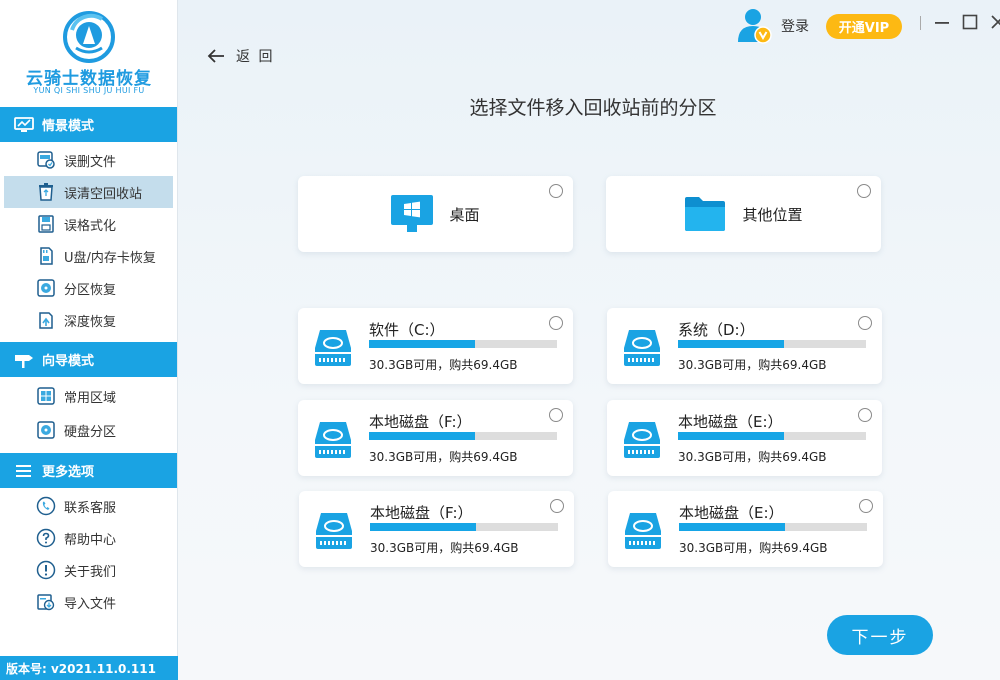 The height and width of the screenshot is (680, 1000). Describe the element at coordinates (464, 214) in the screenshot. I see `location-label: 桌面` at that location.